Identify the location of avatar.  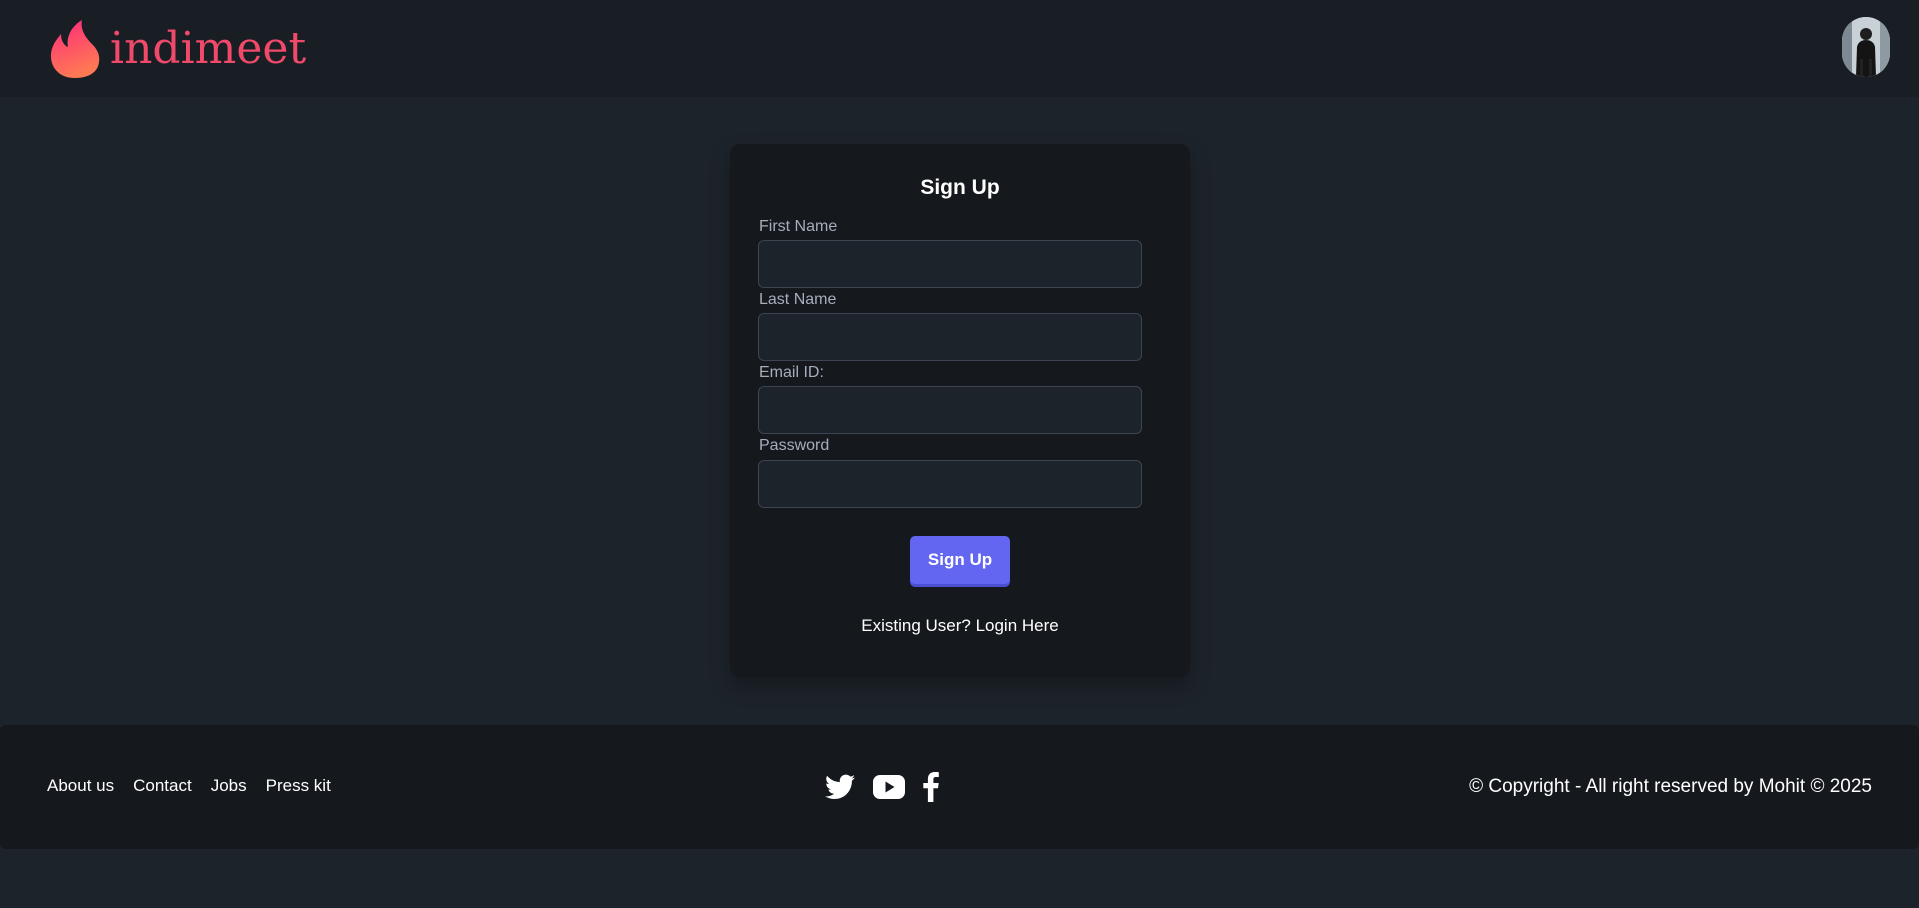
(1866, 47).